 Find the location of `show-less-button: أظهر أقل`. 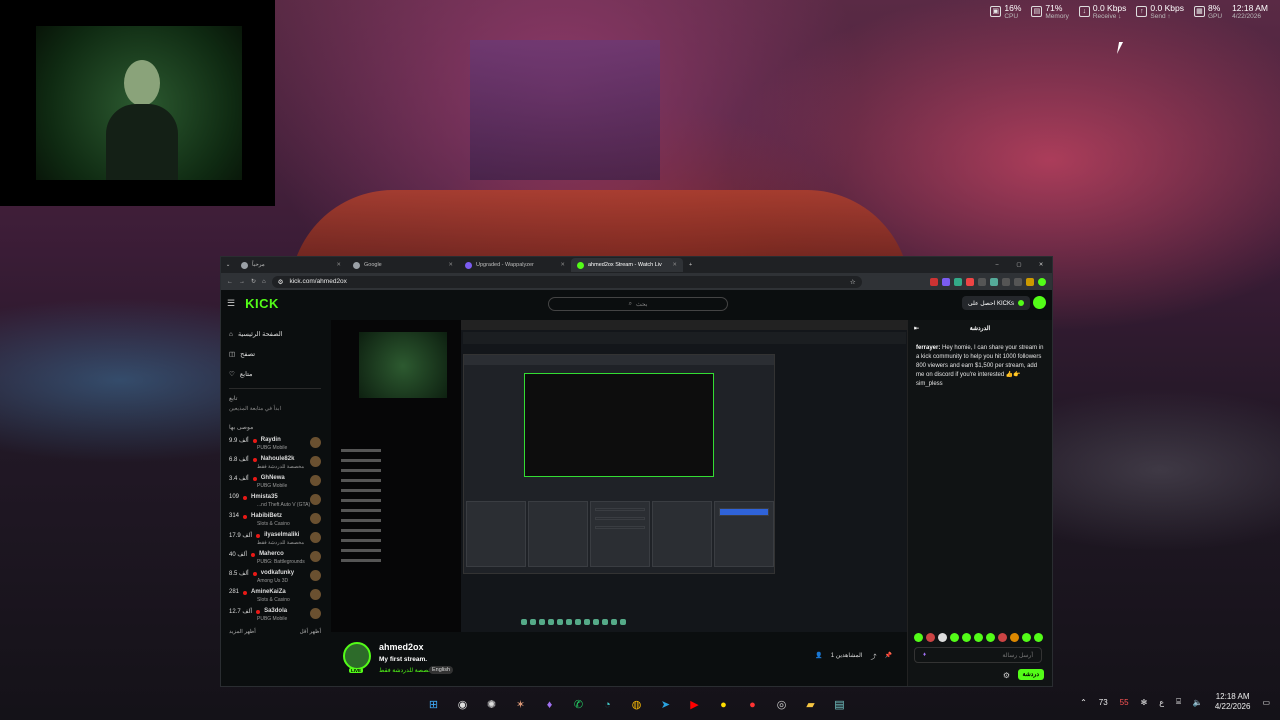

show-less-button: أظهر أقل is located at coordinates (310, 632).